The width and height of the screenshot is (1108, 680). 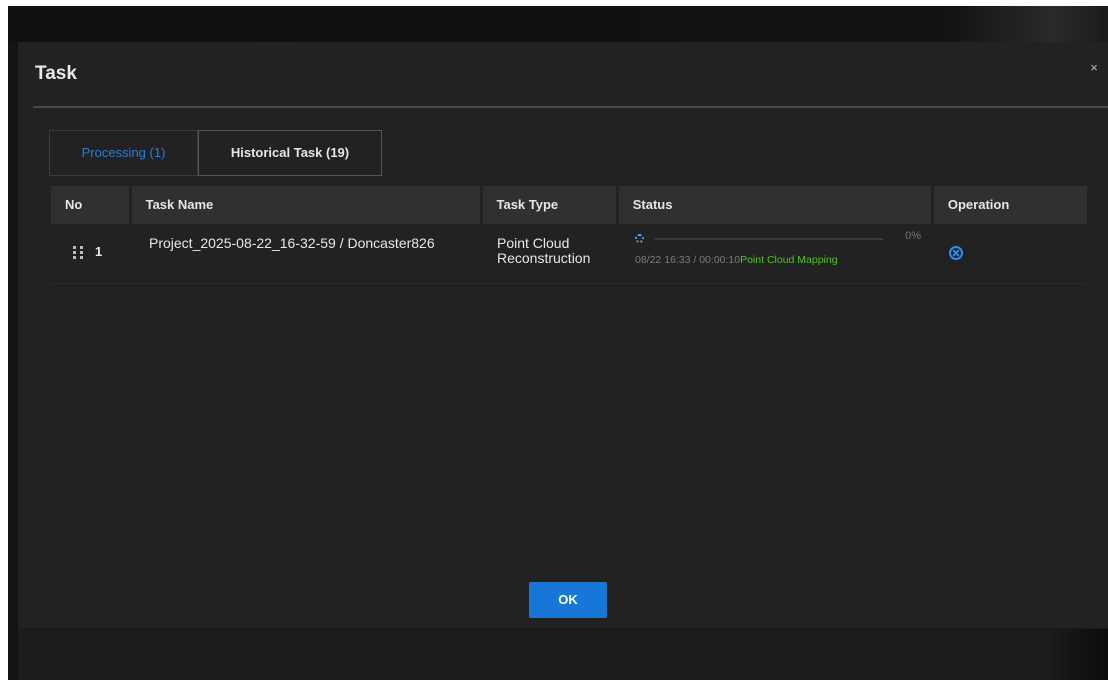 What do you see at coordinates (688, 260) in the screenshot?
I see `status-time-text: 08/22 16:33 / 00:00:10` at bounding box center [688, 260].